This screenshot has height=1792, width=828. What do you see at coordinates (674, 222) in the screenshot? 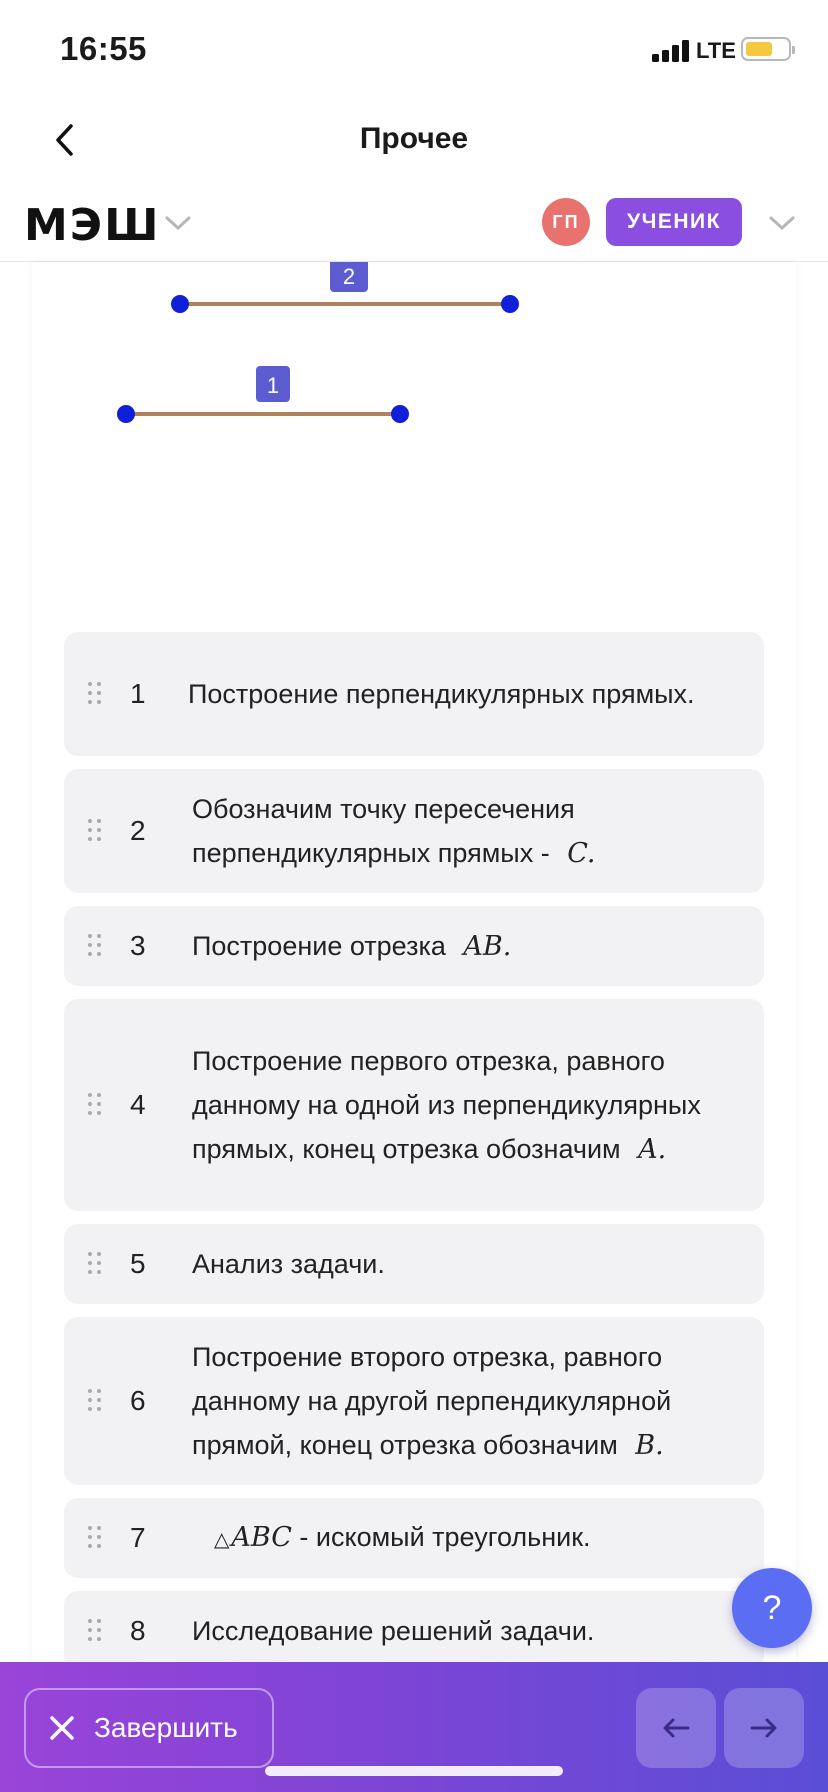
I see `role-badge: УЧЕНИК` at bounding box center [674, 222].